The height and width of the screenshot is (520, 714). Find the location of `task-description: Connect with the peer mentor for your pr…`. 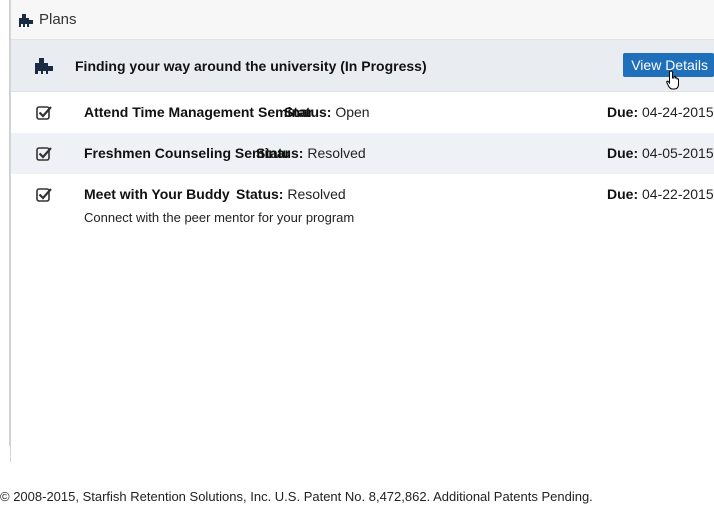

task-description: Connect with the peer mentor for your pr… is located at coordinates (219, 217).